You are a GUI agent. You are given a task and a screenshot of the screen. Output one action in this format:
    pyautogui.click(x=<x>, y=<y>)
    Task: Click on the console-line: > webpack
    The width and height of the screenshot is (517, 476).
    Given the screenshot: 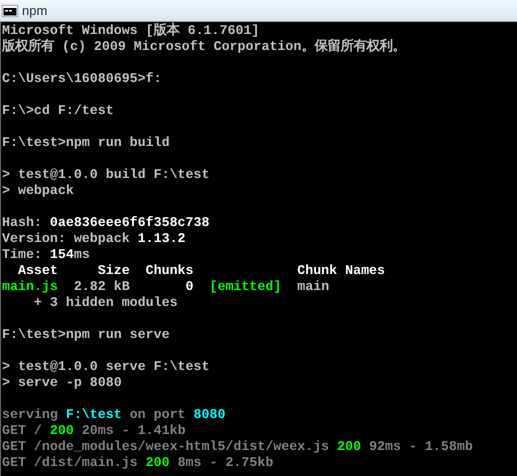 What is the action you would take?
    pyautogui.click(x=38, y=191)
    